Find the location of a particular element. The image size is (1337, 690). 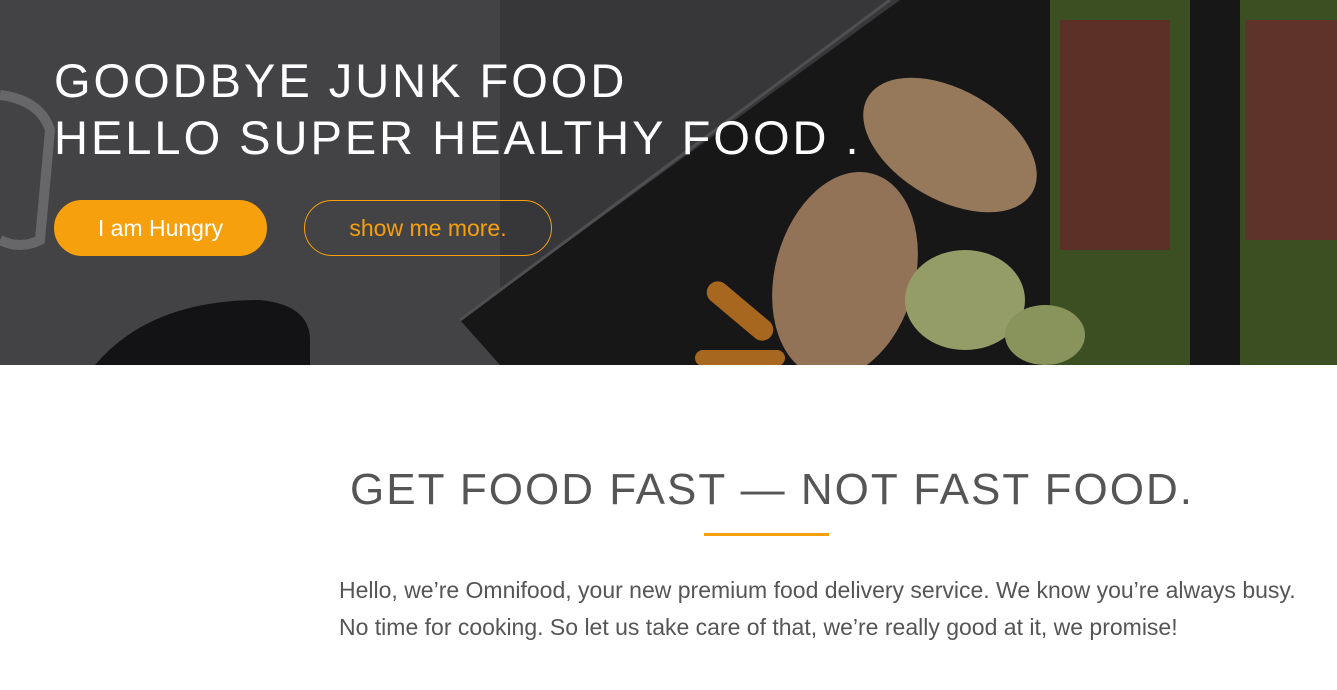

hero-buttons: I am Hungry show me more. is located at coordinates (303, 228).